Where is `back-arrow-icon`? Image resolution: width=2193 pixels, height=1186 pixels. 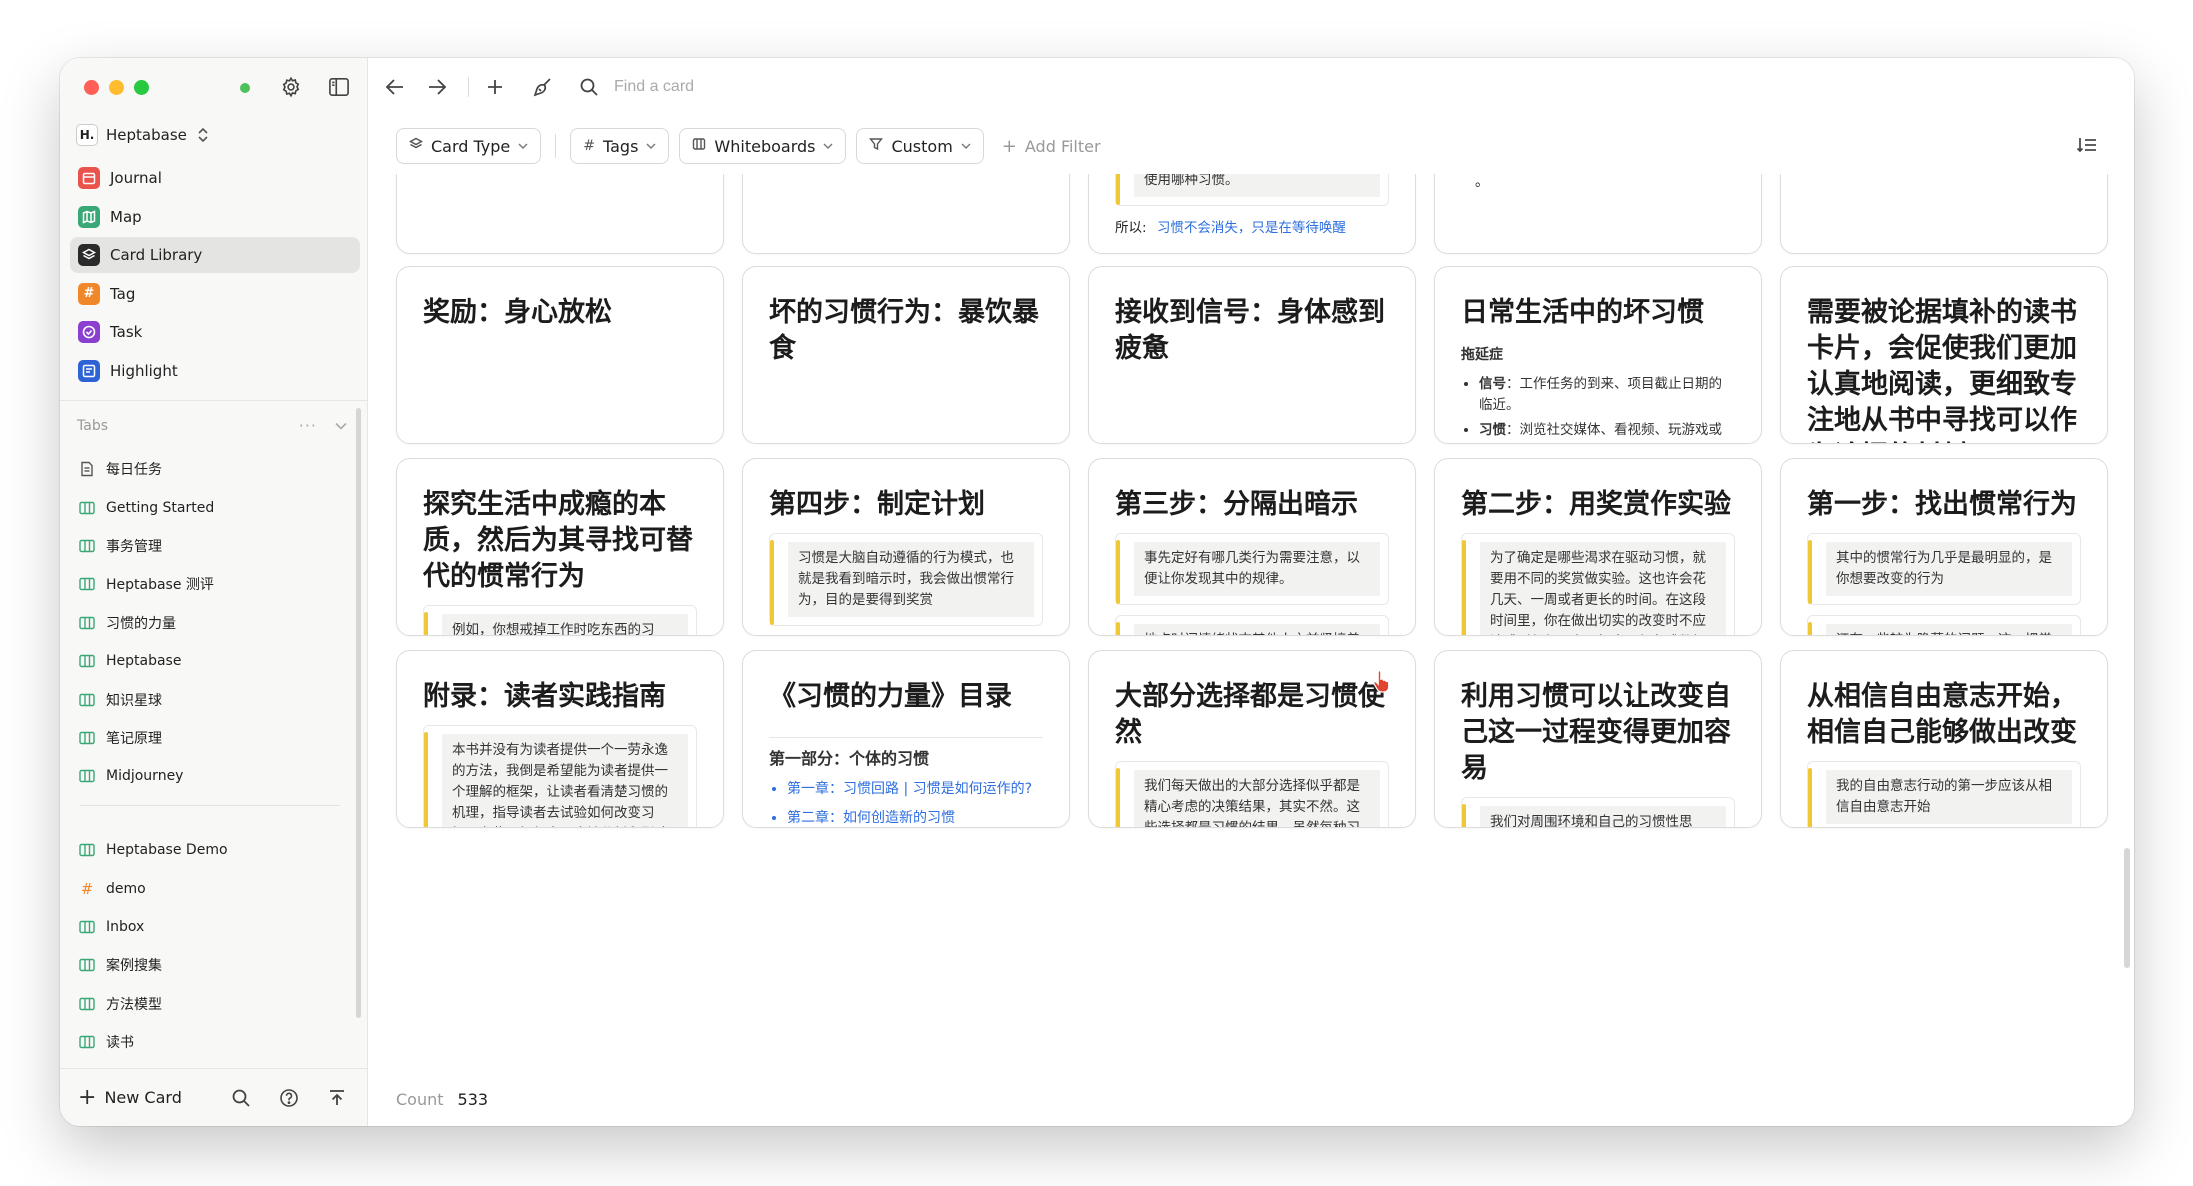 back-arrow-icon is located at coordinates (395, 87).